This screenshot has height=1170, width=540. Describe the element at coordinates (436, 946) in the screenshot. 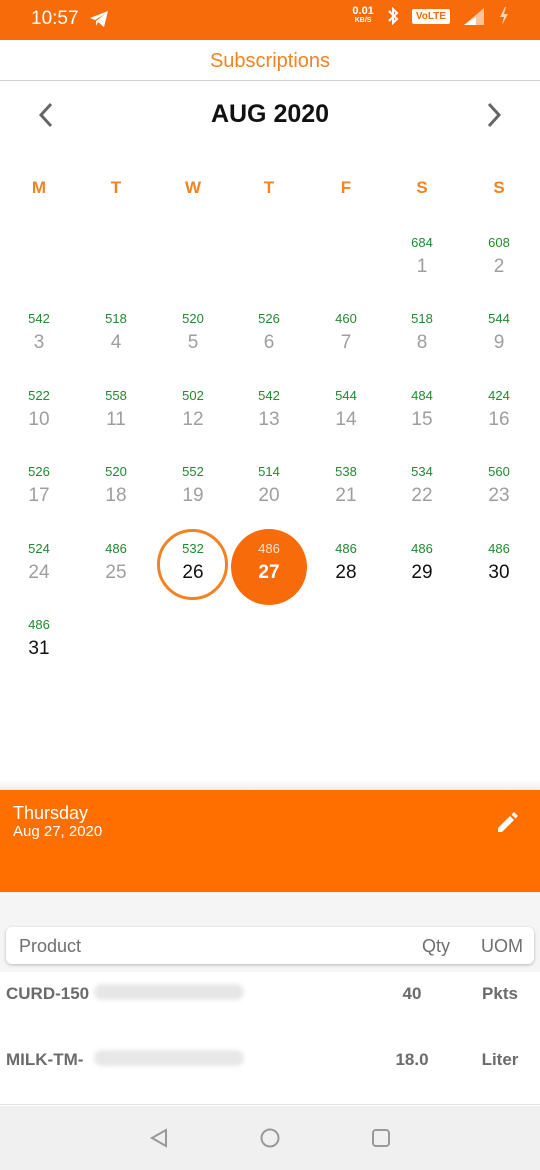

I see `column-qty: Qty` at that location.